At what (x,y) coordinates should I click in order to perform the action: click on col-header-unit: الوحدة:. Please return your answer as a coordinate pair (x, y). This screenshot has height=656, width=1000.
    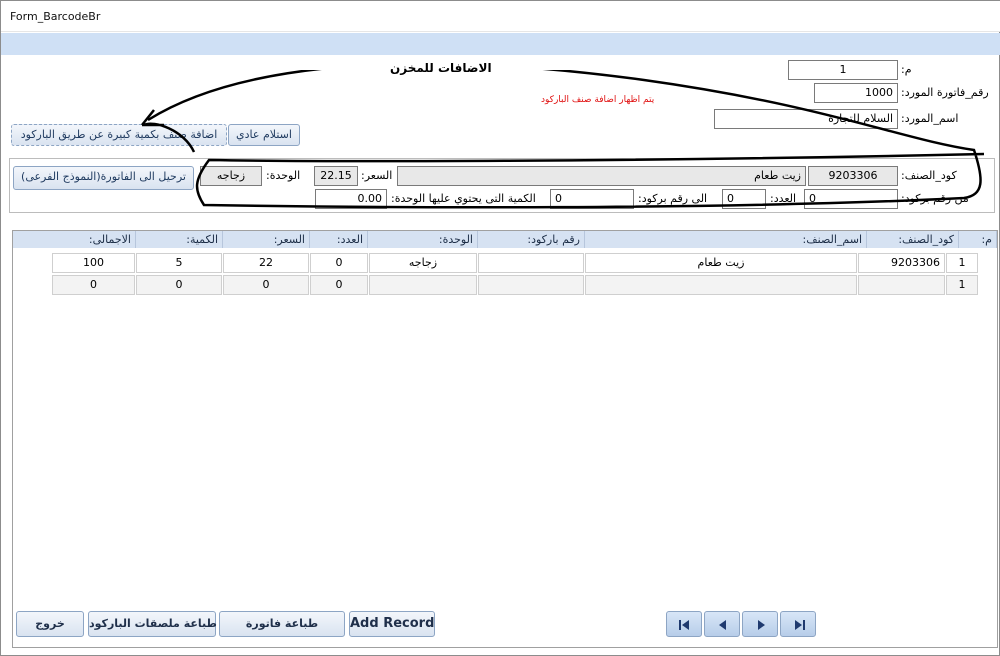
    Looking at the image, I should click on (423, 239).